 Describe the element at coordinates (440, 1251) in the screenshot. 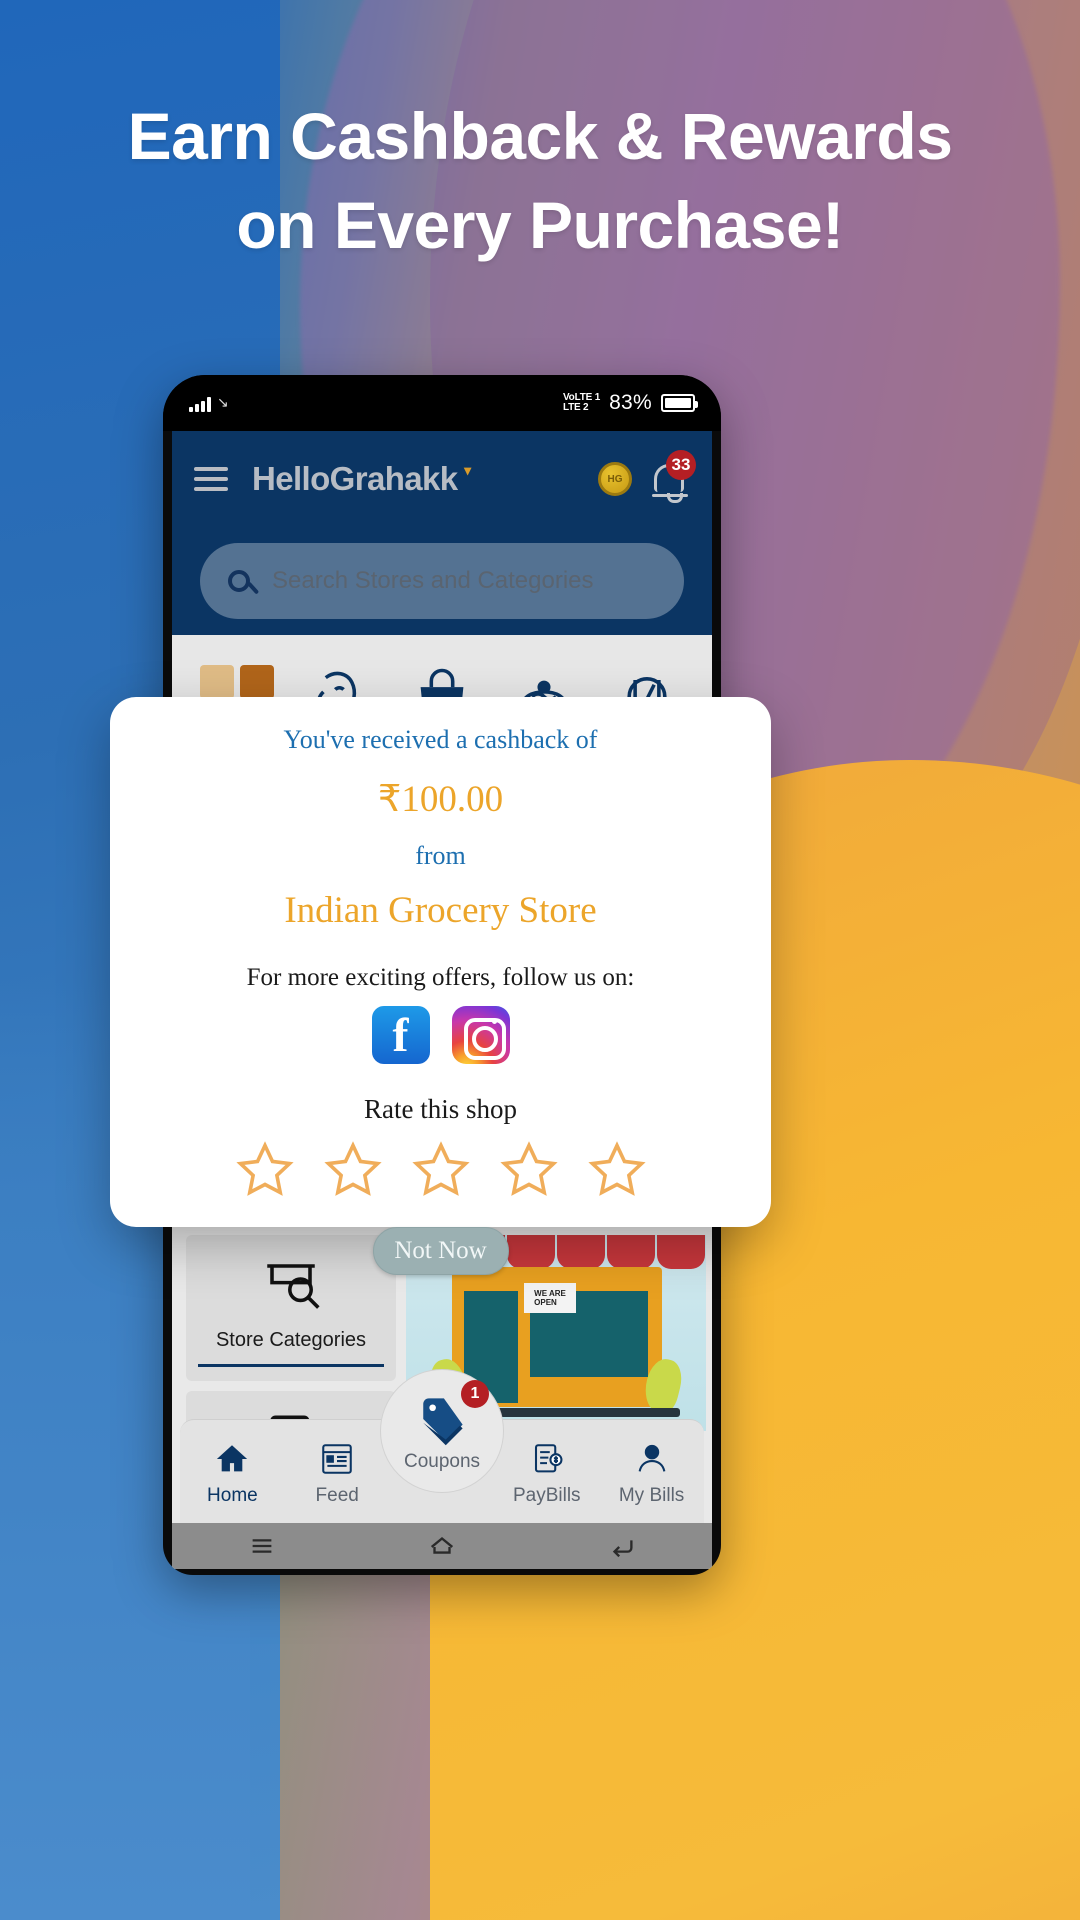

I see `not-now-button: Not Now` at that location.